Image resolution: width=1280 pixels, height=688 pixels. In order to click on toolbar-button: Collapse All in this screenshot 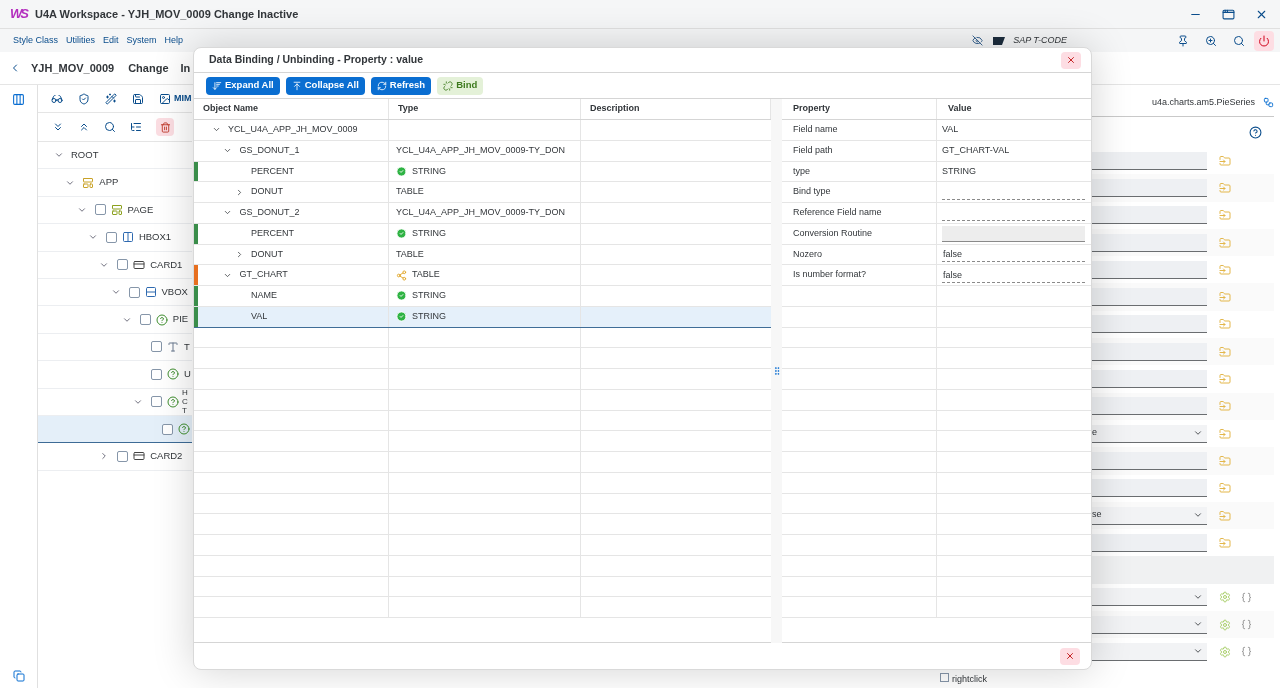, I will do `click(325, 85)`.